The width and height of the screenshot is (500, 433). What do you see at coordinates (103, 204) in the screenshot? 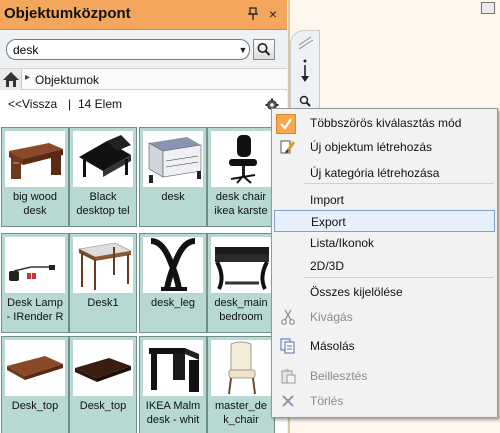
I see `object-tile-label: Black desktop tel` at bounding box center [103, 204].